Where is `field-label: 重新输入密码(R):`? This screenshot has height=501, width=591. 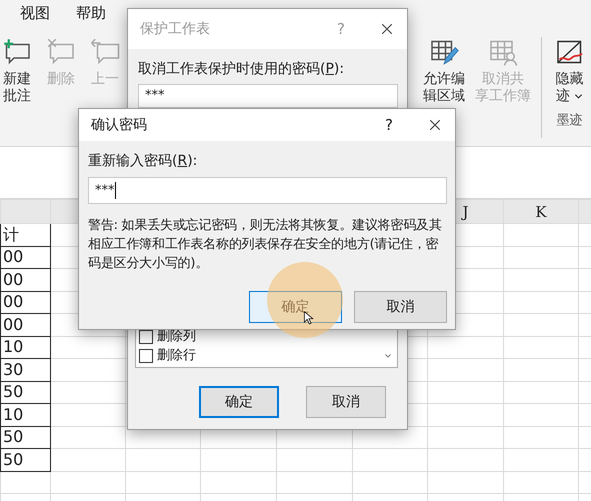 field-label: 重新输入密码(R): is located at coordinates (143, 161).